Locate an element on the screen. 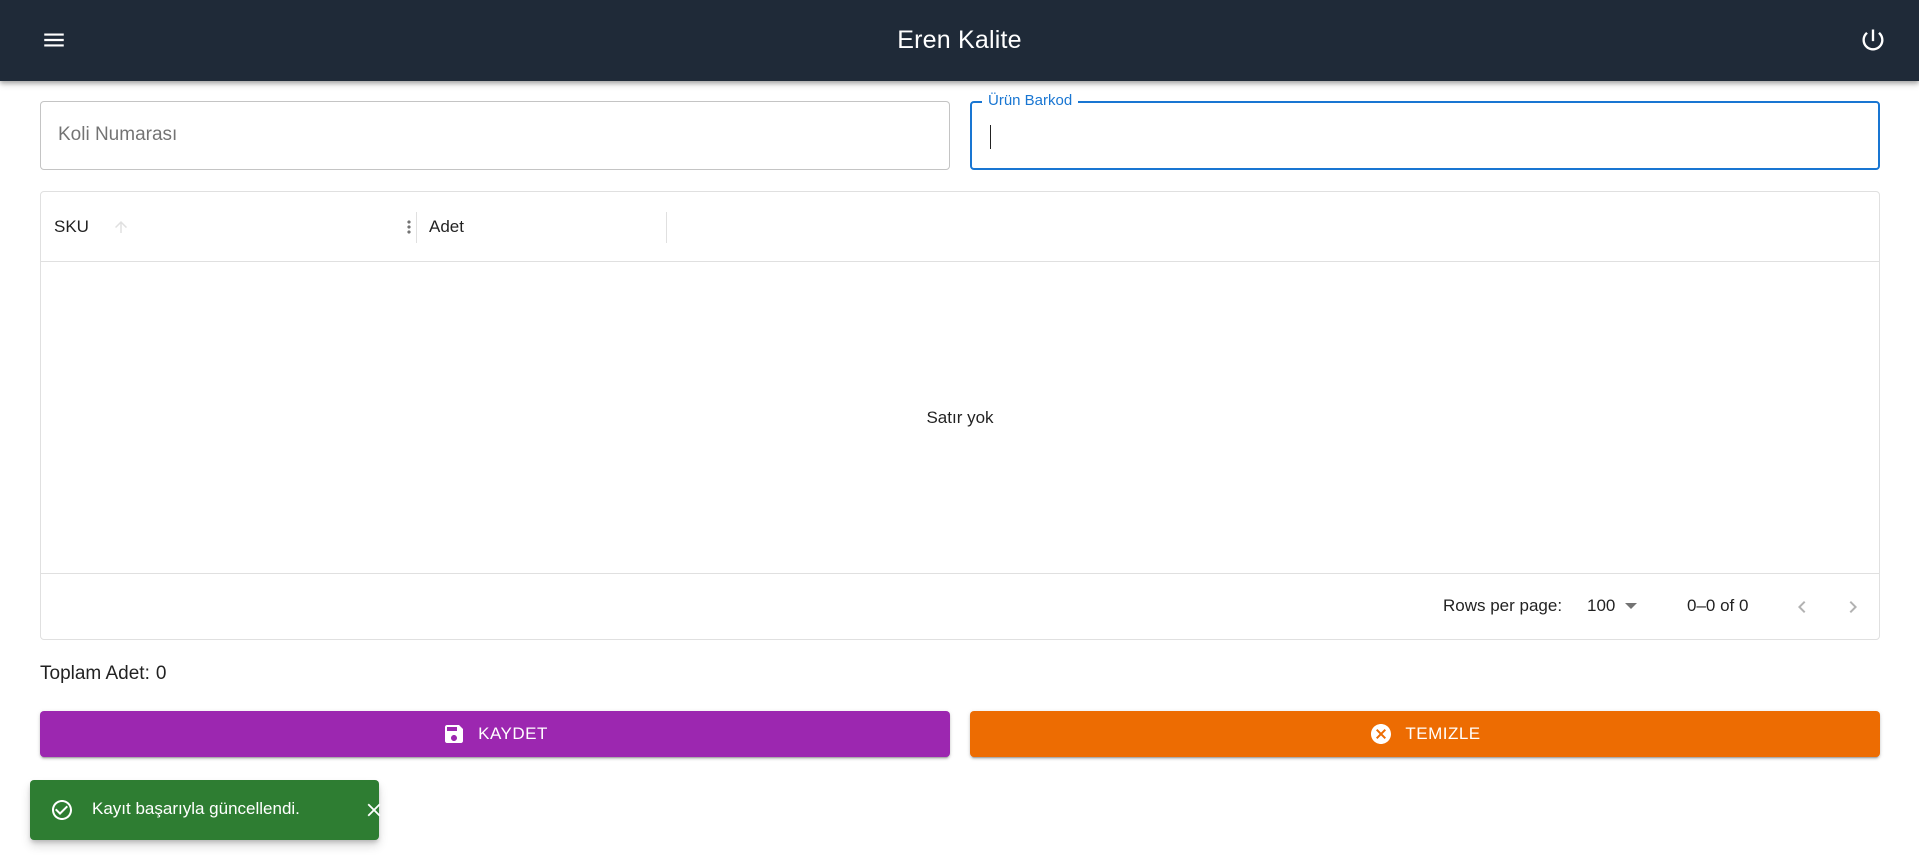 This screenshot has height=868, width=1919. app-title: Eren Kalite is located at coordinates (959, 40).